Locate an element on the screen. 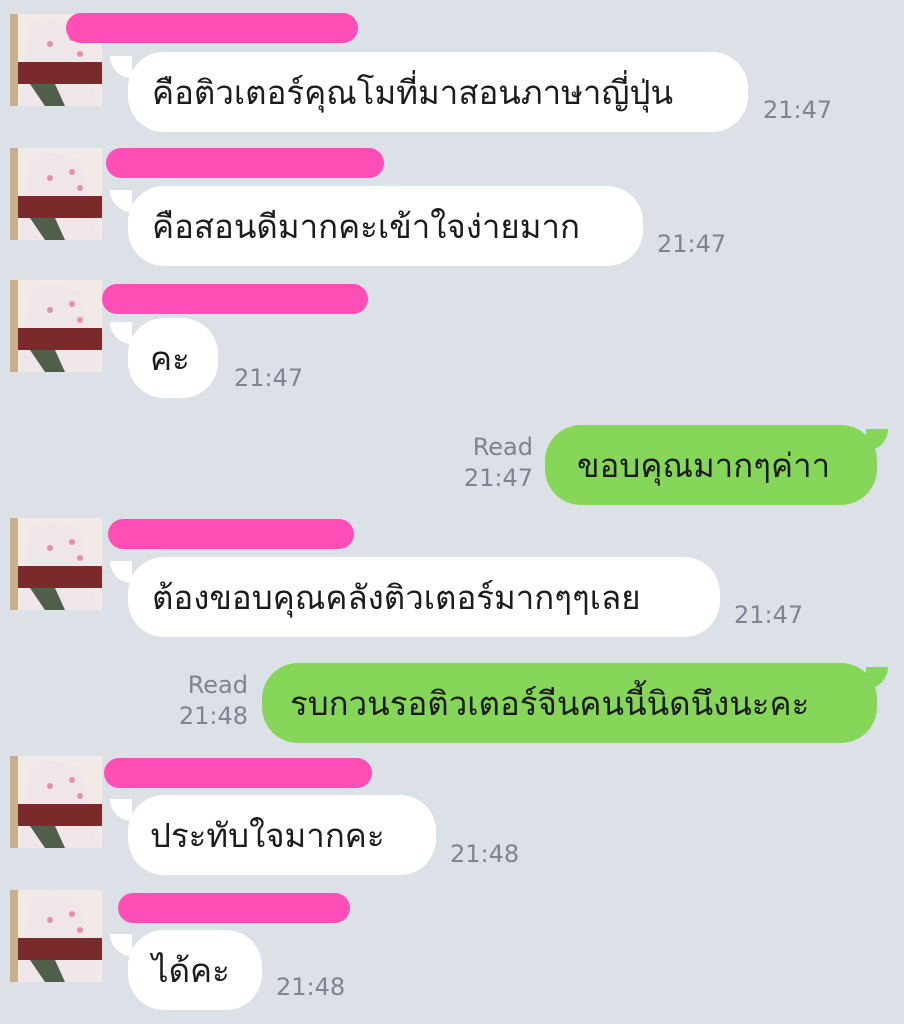  message-bubble: ขอบคุณมากๆค่าา is located at coordinates (711, 465).